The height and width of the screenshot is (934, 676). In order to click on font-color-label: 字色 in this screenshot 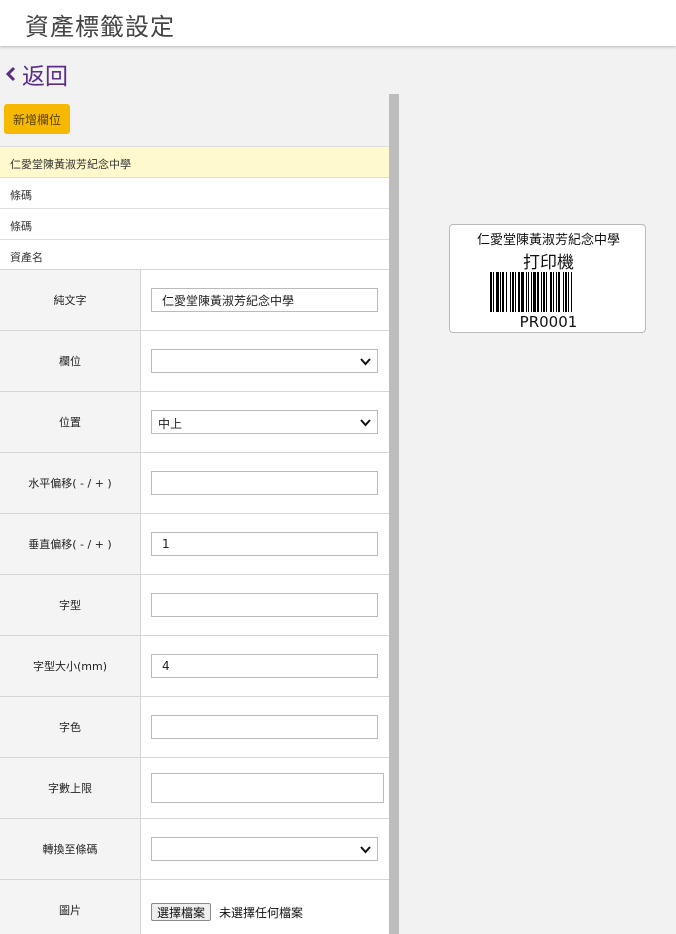, I will do `click(70, 727)`.